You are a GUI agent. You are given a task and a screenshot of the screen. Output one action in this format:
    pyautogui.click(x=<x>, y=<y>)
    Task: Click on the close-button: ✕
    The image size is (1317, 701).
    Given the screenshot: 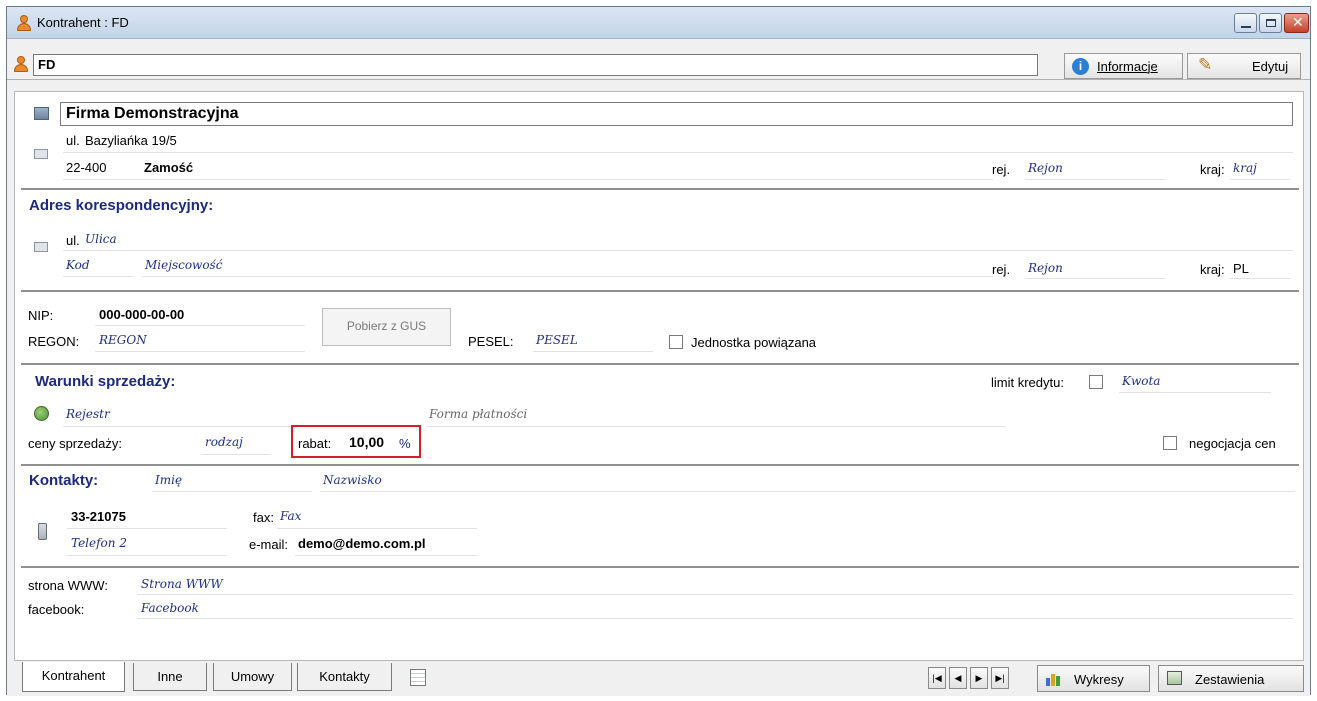 What is the action you would take?
    pyautogui.click(x=1296, y=23)
    